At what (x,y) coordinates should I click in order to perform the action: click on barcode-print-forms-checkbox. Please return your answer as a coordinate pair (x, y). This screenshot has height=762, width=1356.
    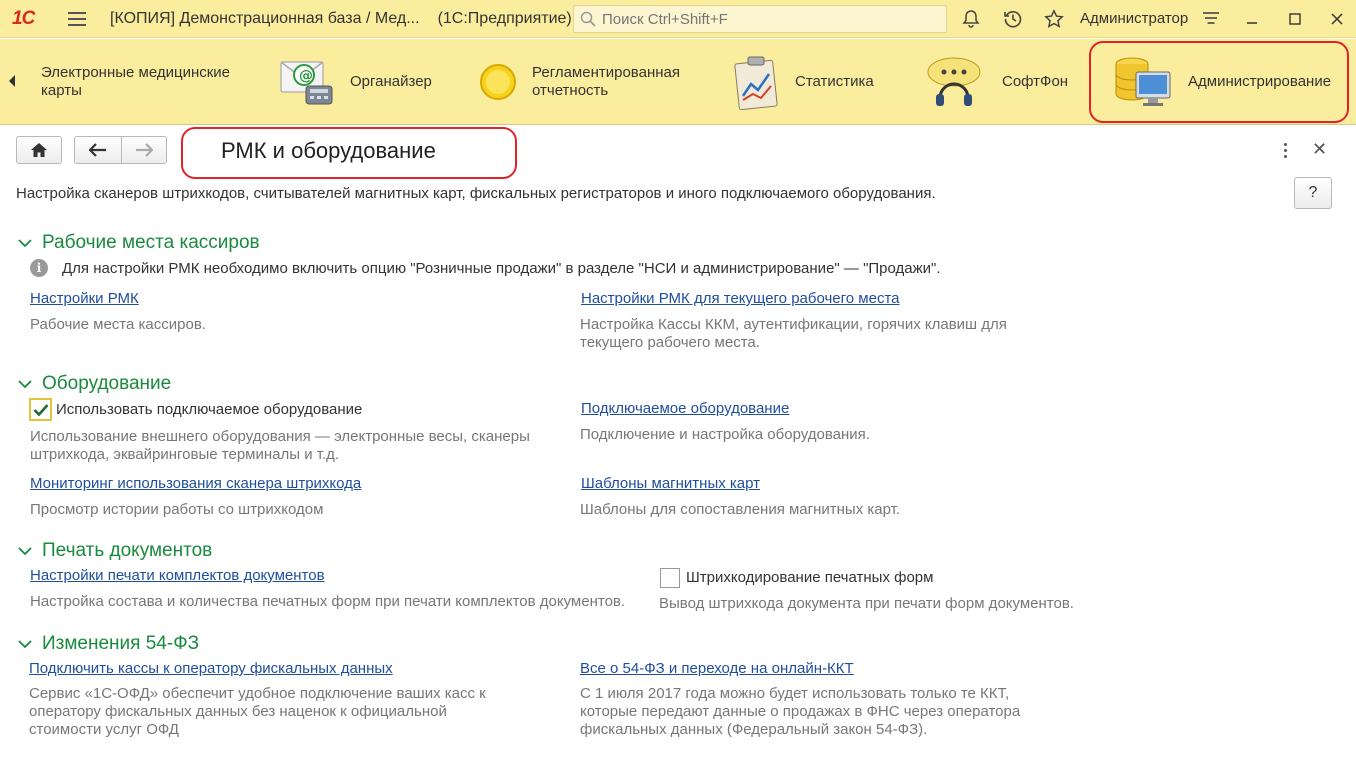
    Looking at the image, I should click on (670, 578).